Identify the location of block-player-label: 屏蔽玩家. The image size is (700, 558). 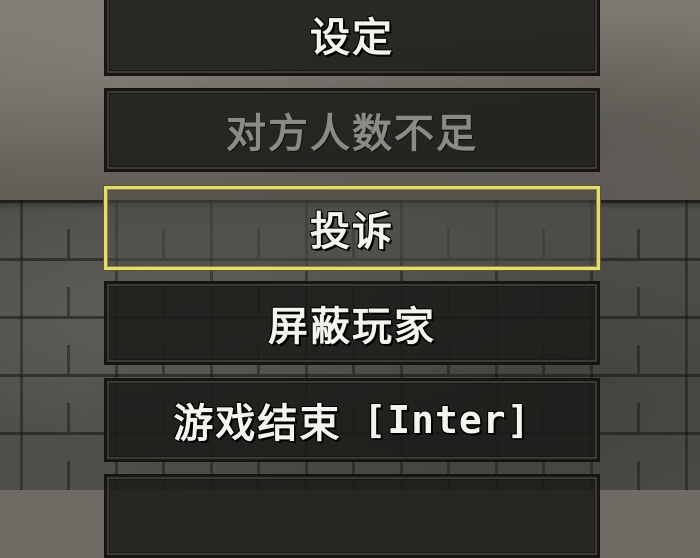
(352, 327).